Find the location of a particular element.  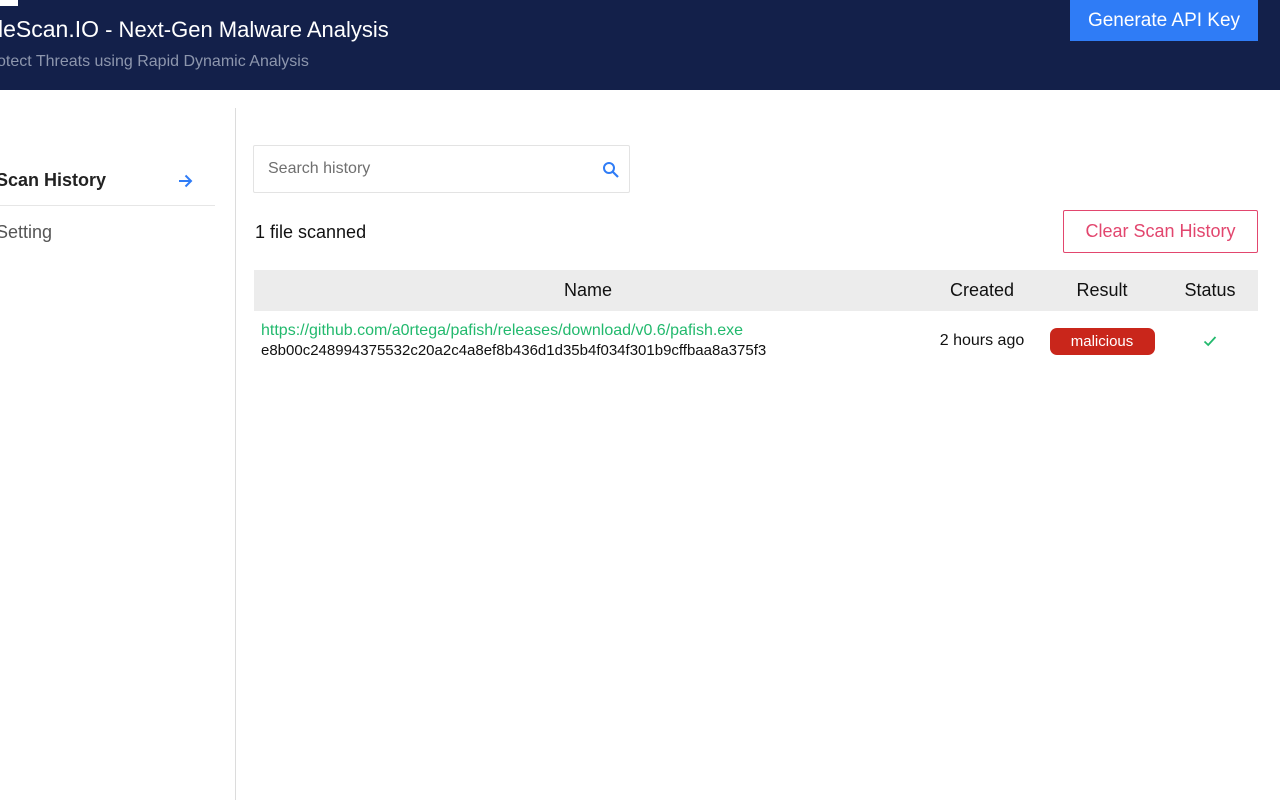

search-icon is located at coordinates (611, 170).